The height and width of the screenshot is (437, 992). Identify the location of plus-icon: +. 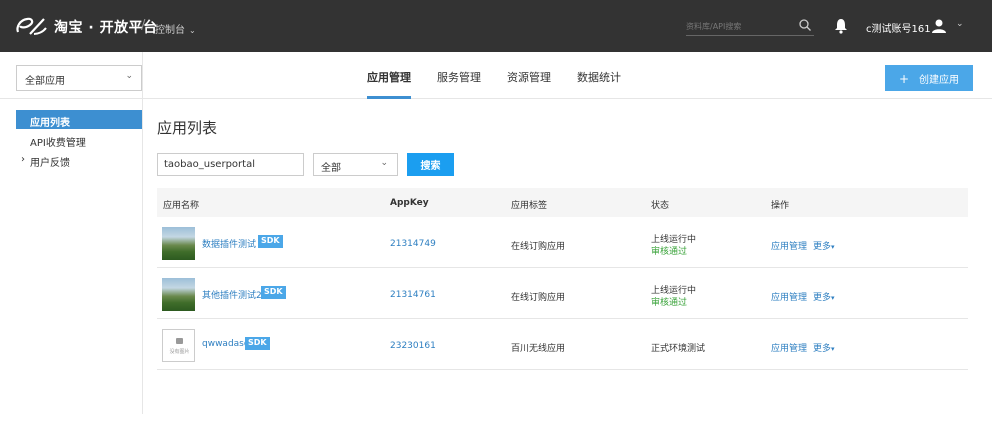
(904, 78).